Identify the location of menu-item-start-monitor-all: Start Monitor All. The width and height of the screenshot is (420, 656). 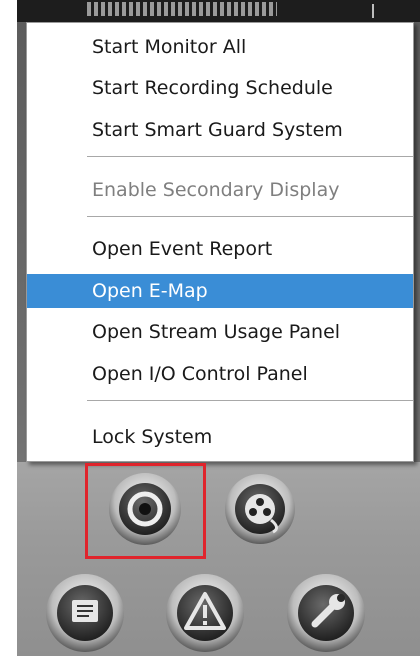
(220, 47).